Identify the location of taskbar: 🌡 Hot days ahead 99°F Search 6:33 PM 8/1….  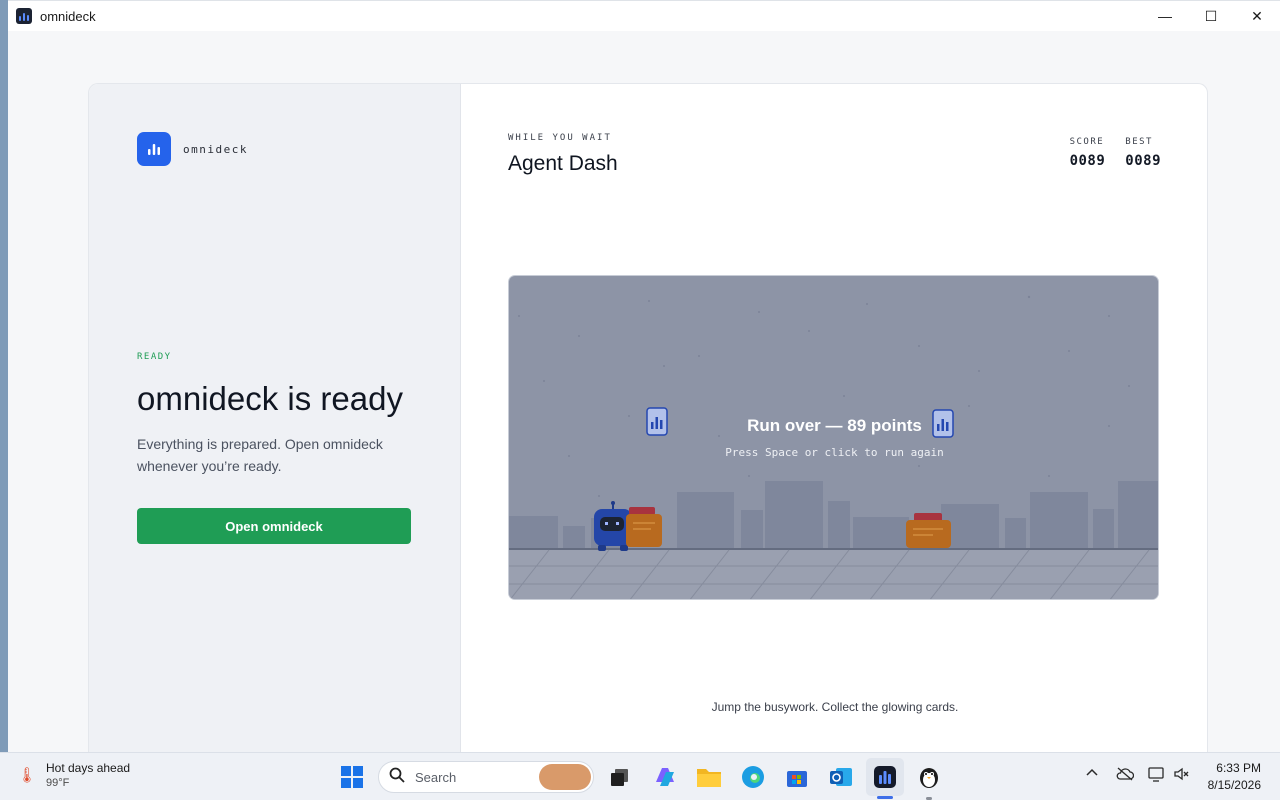
(640, 776).